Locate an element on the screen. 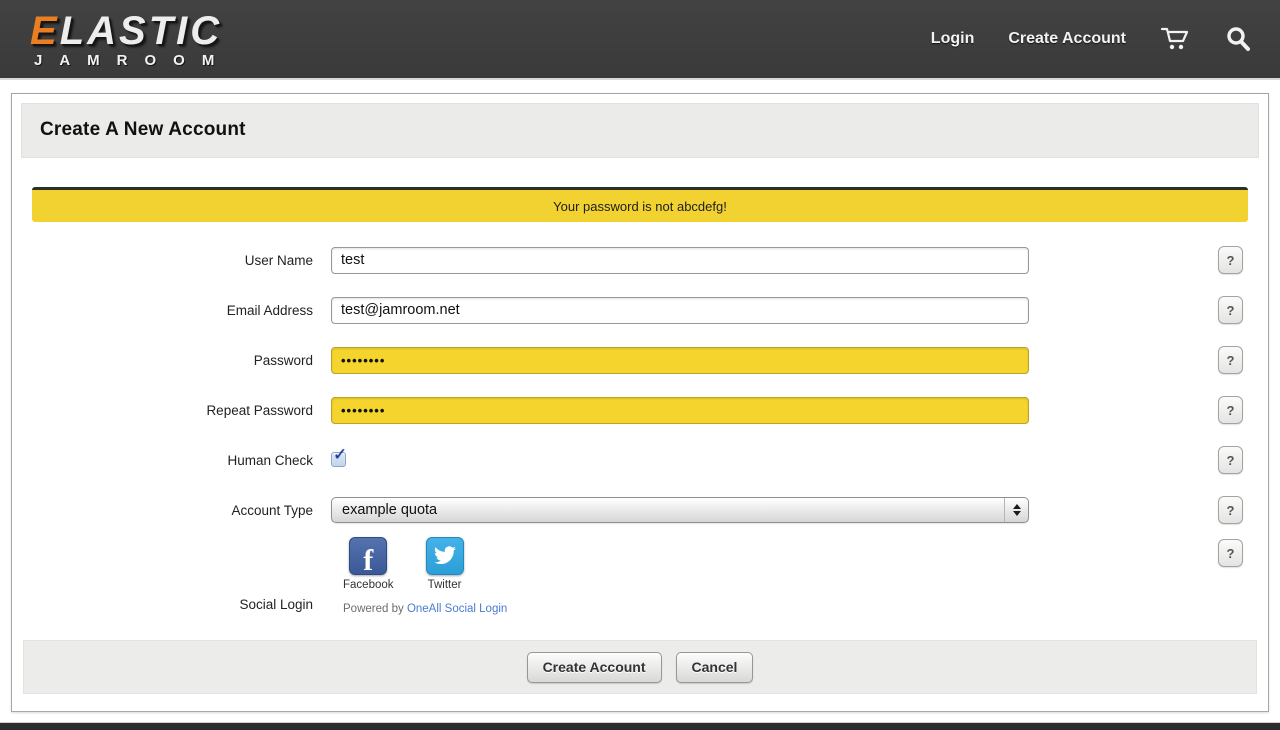 The image size is (1280, 730). username-label: User Name is located at coordinates (278, 260).